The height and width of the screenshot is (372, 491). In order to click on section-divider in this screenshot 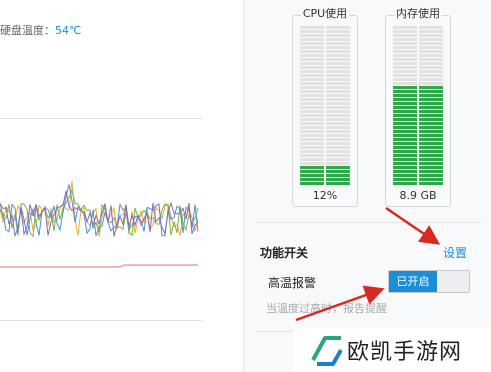, I will do `click(368, 222)`.